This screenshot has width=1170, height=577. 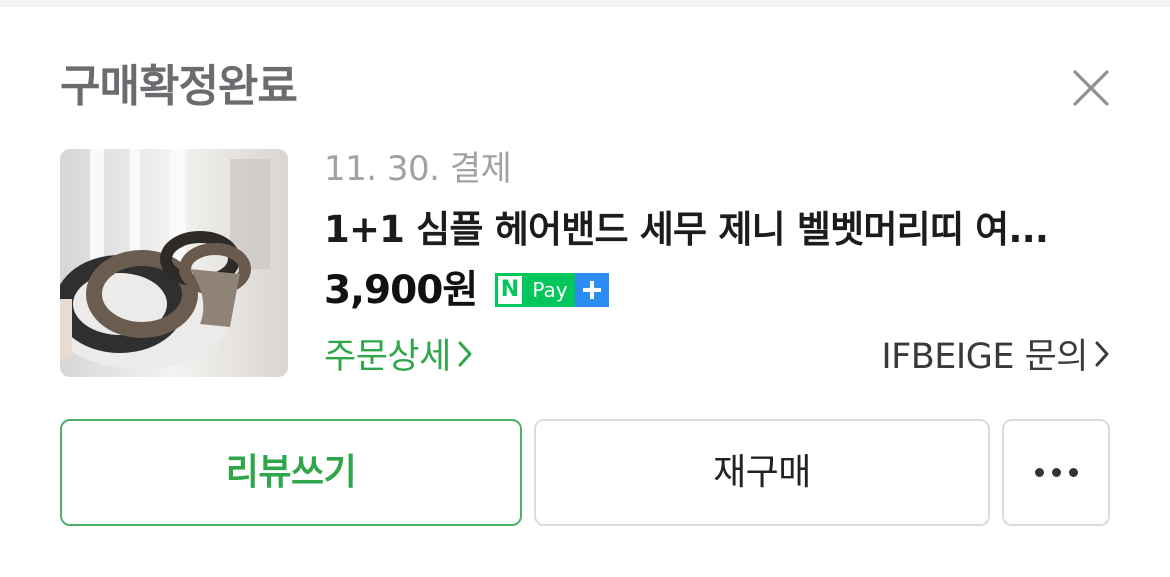 I want to click on close-button, so click(x=1091, y=88).